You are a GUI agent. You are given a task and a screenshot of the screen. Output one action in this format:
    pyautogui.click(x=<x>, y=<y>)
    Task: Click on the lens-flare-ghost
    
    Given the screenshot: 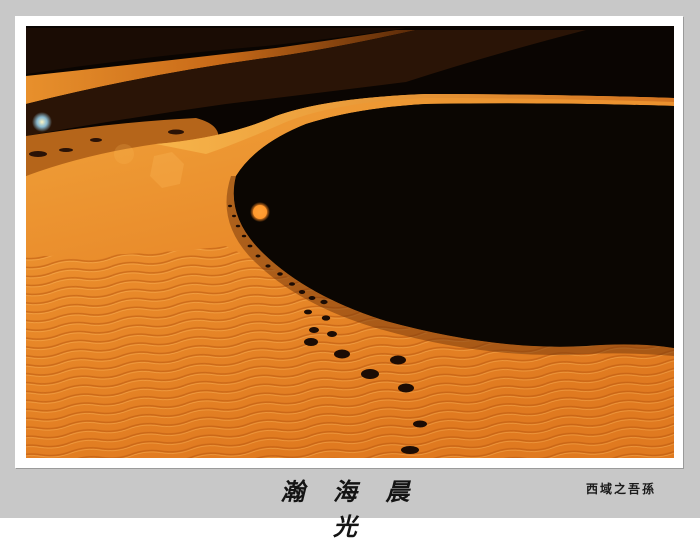 What is the action you would take?
    pyautogui.click(x=124, y=154)
    